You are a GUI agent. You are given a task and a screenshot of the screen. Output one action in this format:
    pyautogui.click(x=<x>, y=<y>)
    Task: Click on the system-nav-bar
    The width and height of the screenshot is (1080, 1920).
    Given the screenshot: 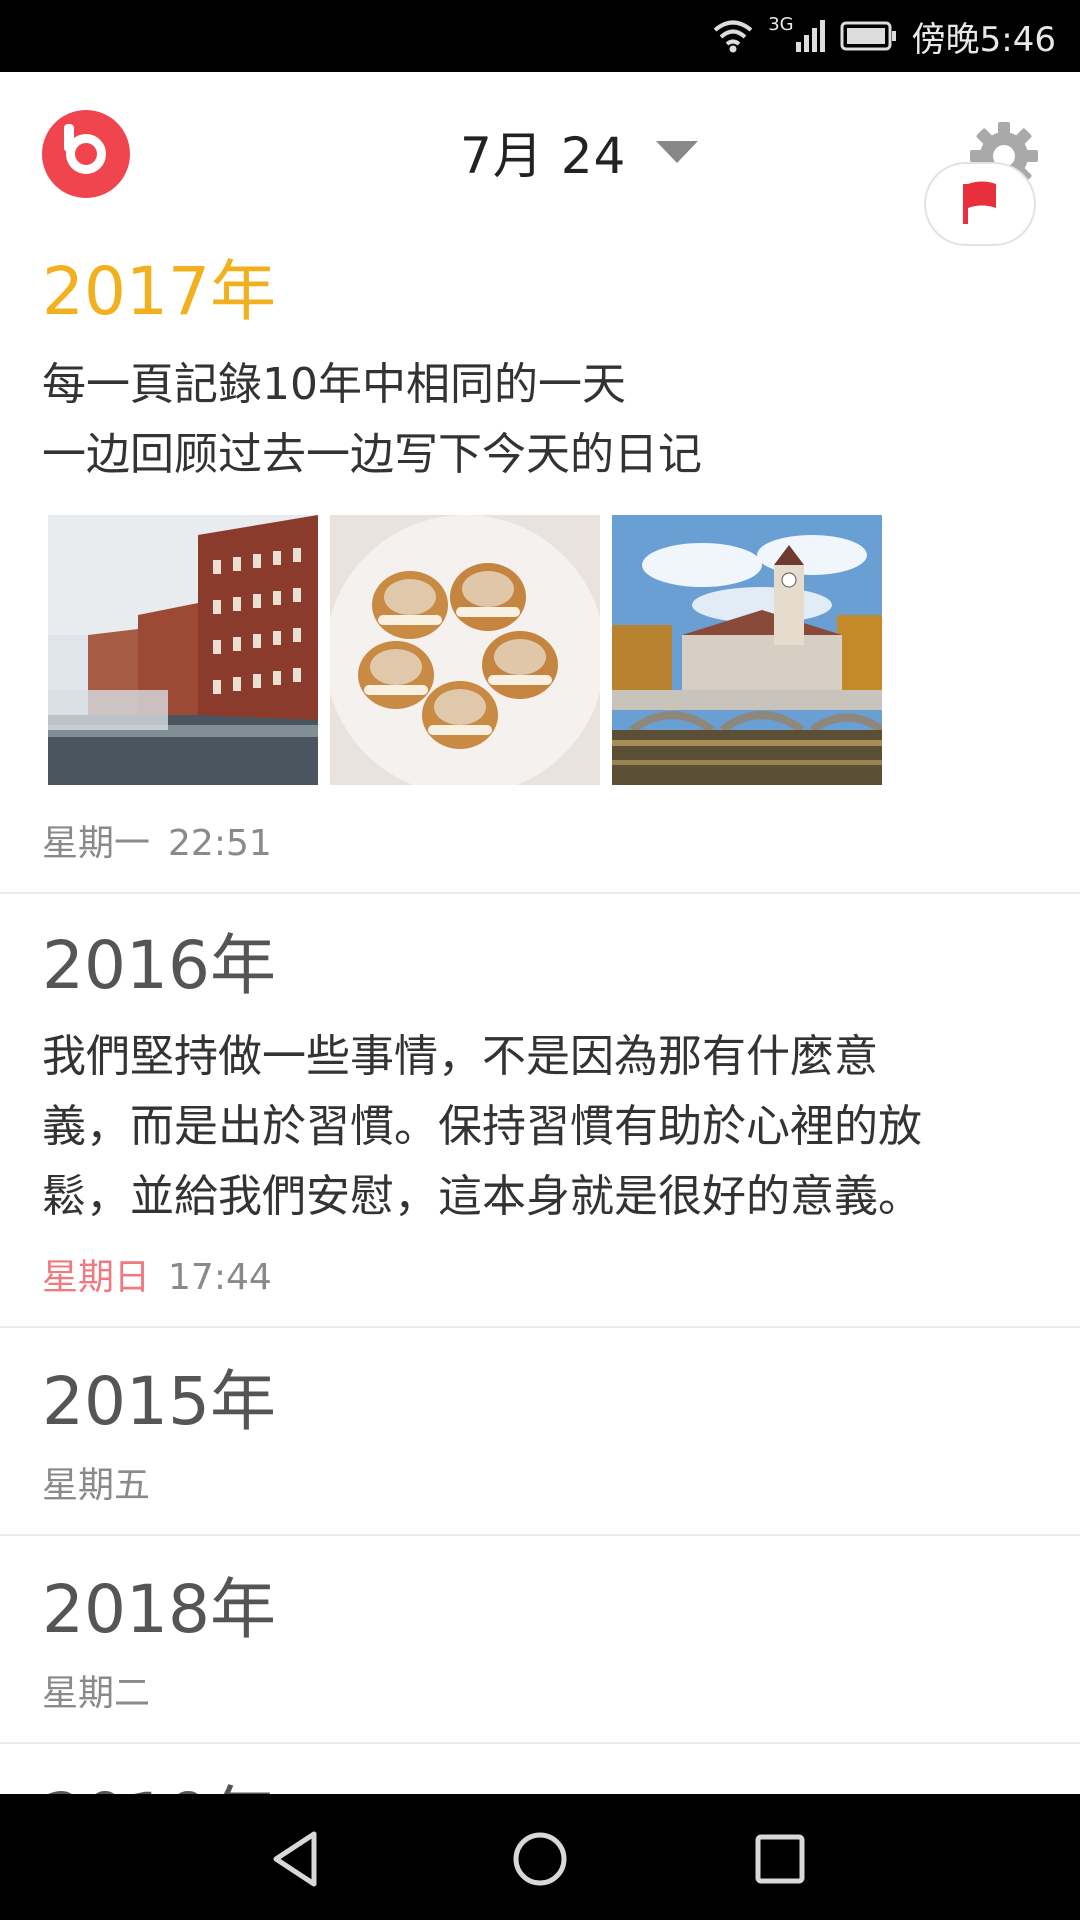 What is the action you would take?
    pyautogui.click(x=540, y=1857)
    